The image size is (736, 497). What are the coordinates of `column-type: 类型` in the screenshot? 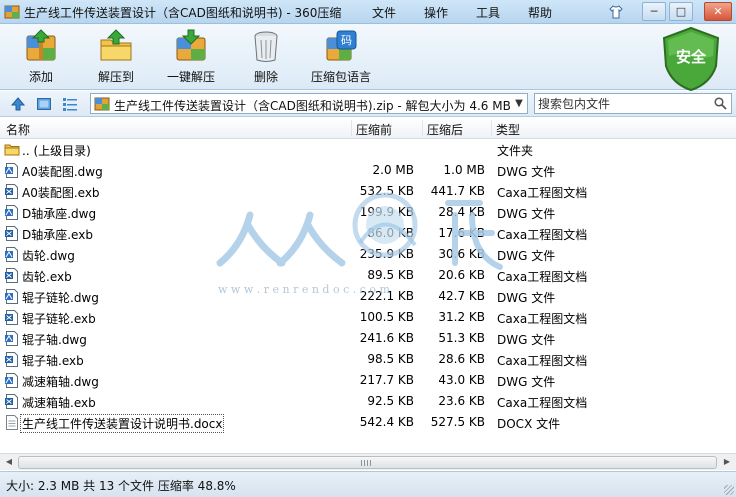 It's located at (508, 129).